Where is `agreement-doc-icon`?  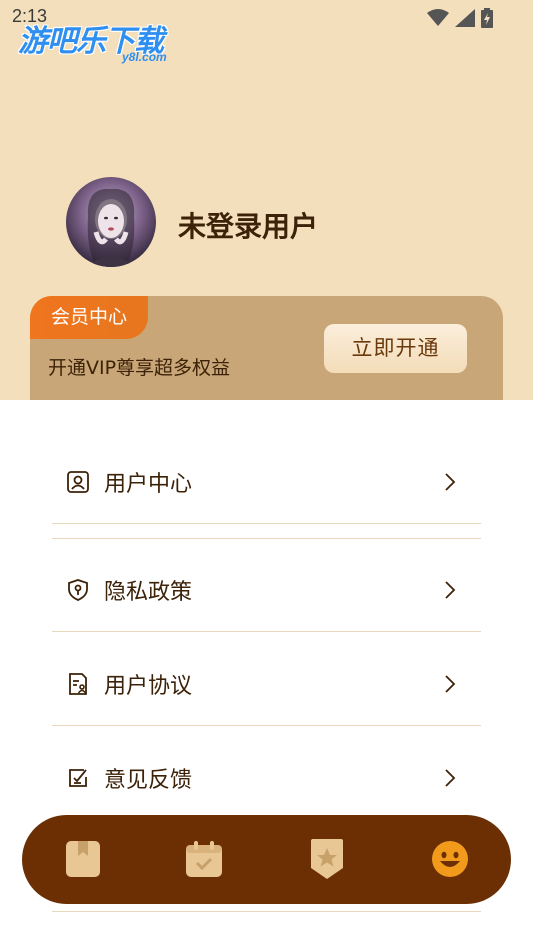
agreement-doc-icon is located at coordinates (78, 683).